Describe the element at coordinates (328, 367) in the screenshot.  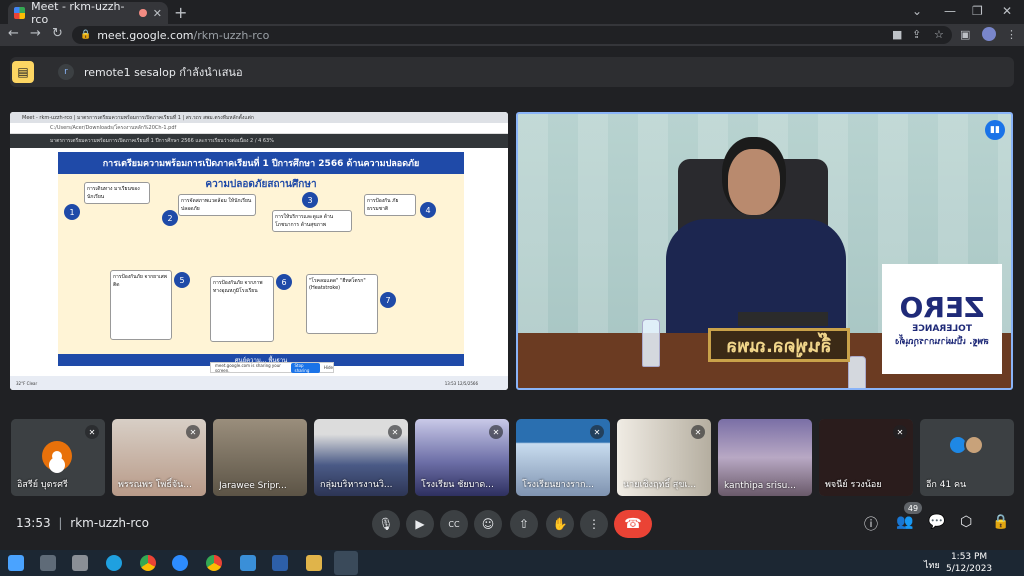
I see `hide-button: Hide` at that location.